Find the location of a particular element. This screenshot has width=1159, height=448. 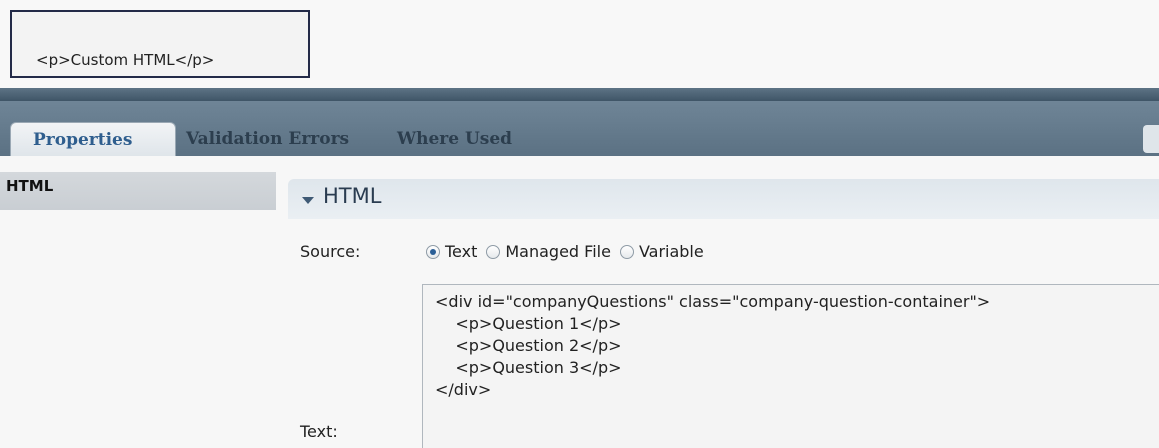

source-label: Source: is located at coordinates (330, 251).